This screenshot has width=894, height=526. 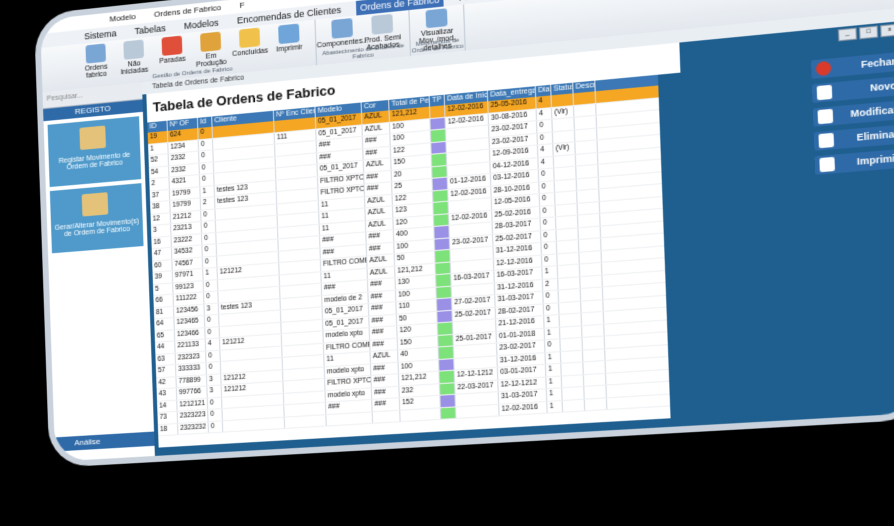 I want to click on print-button: Imprimir, so click(x=854, y=161).